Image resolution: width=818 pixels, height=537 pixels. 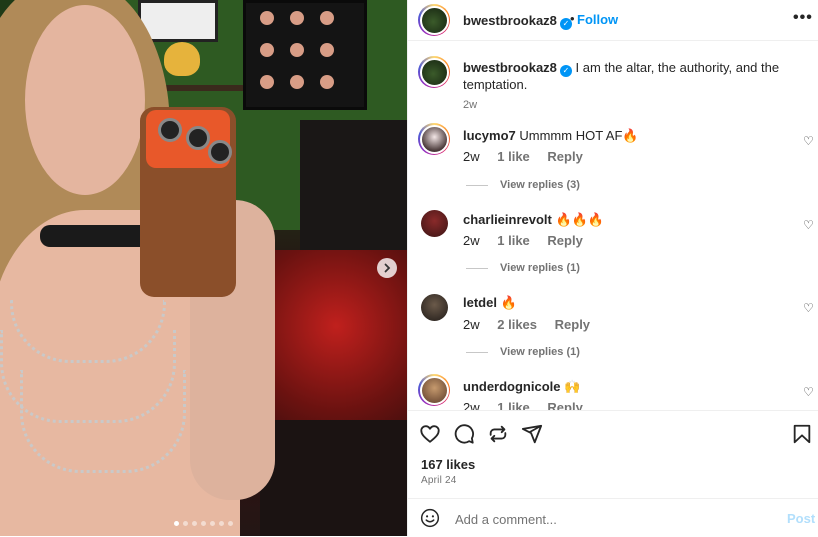 I want to click on emoji-icon, so click(x=430, y=518).